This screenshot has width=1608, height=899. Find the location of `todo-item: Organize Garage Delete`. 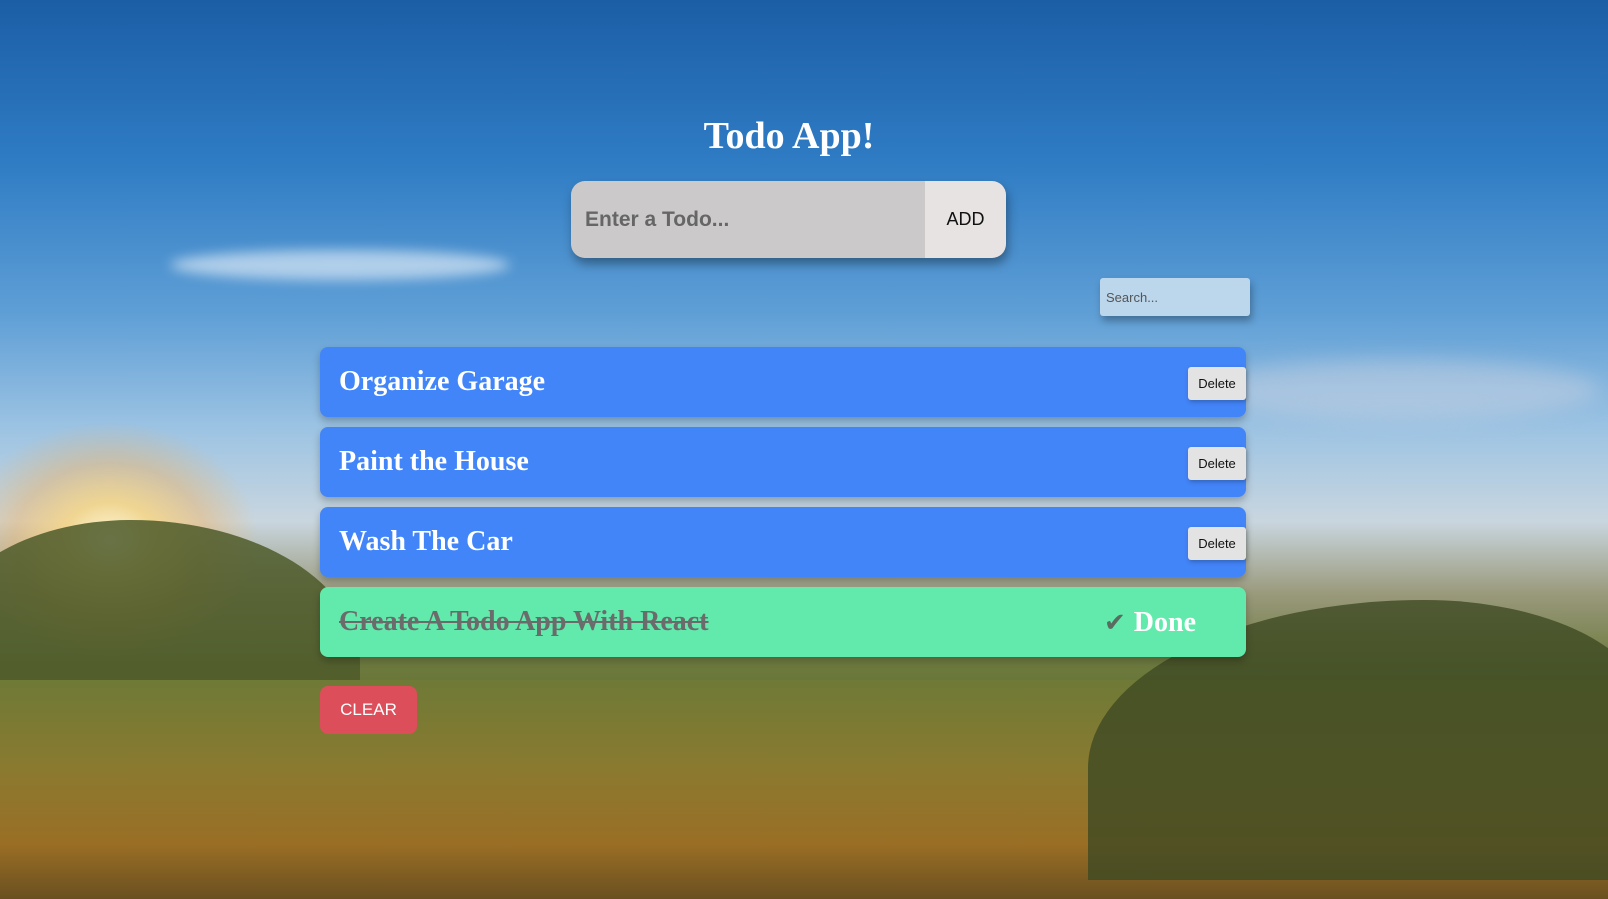

todo-item: Organize Garage Delete is located at coordinates (783, 382).